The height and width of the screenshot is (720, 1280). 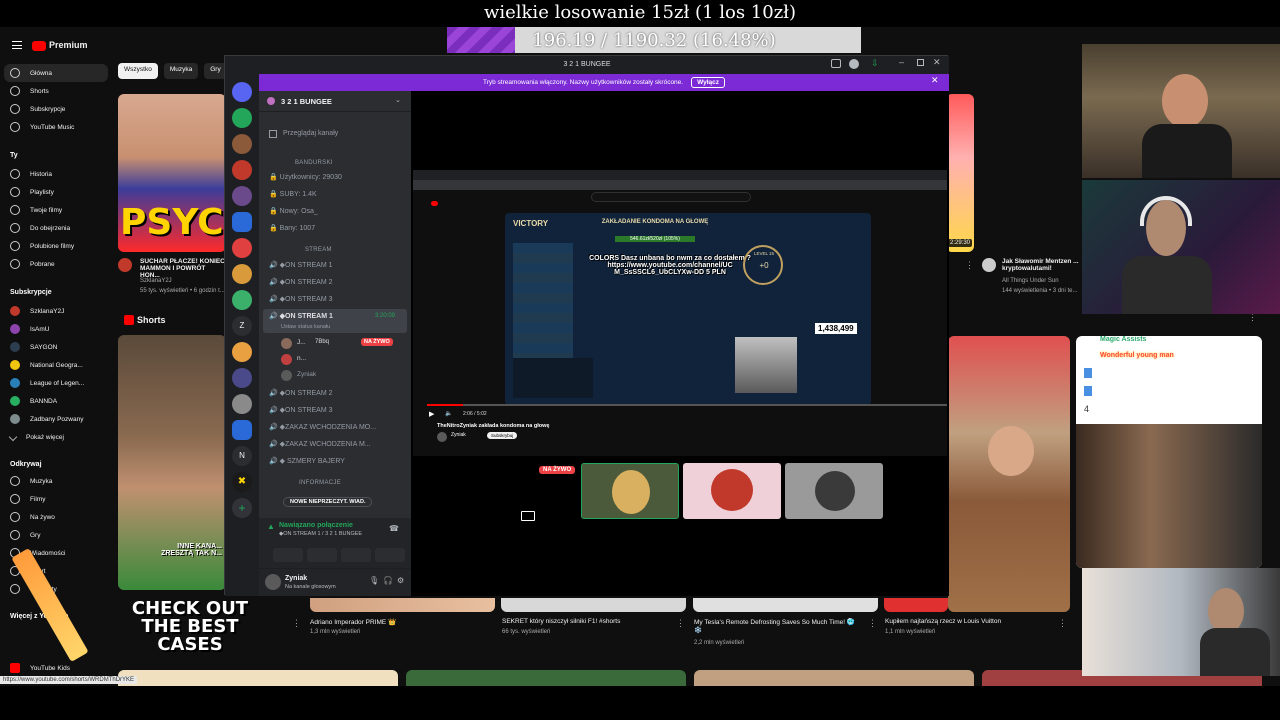 What do you see at coordinates (56, 668) in the screenshot?
I see `sidebar-item-kids: YouTube Kids` at bounding box center [56, 668].